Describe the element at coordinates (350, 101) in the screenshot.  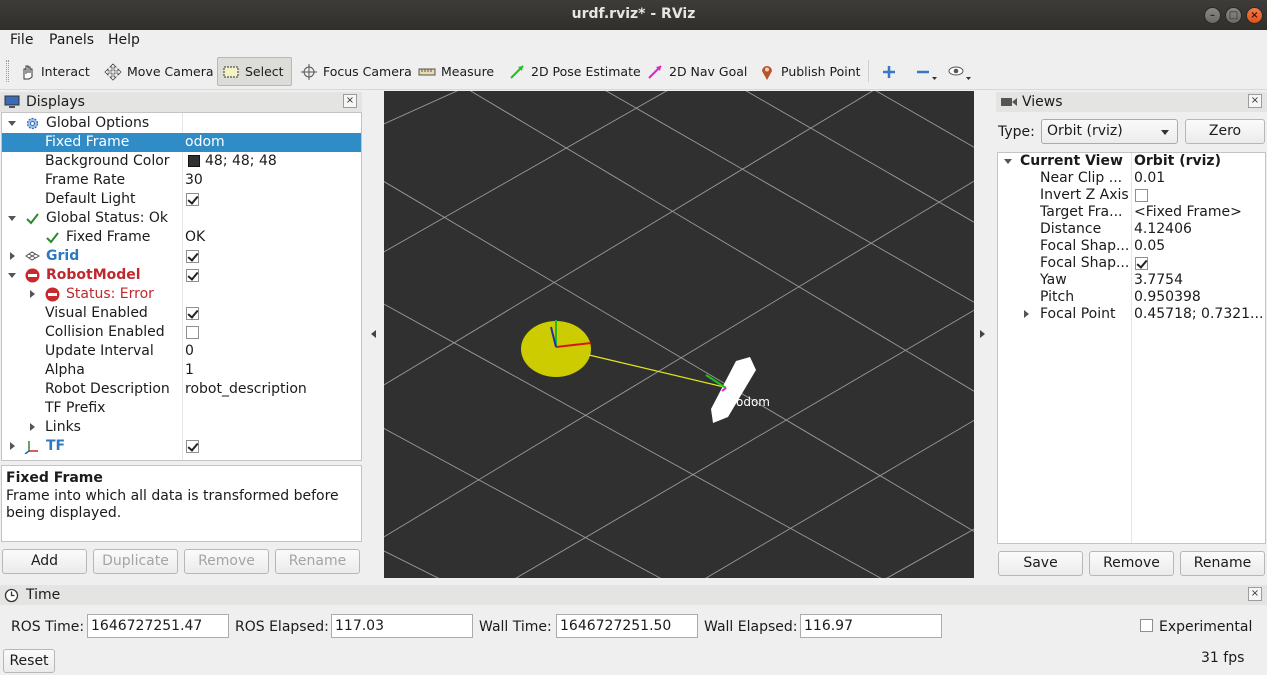
I see `displays-close-button: ×` at that location.